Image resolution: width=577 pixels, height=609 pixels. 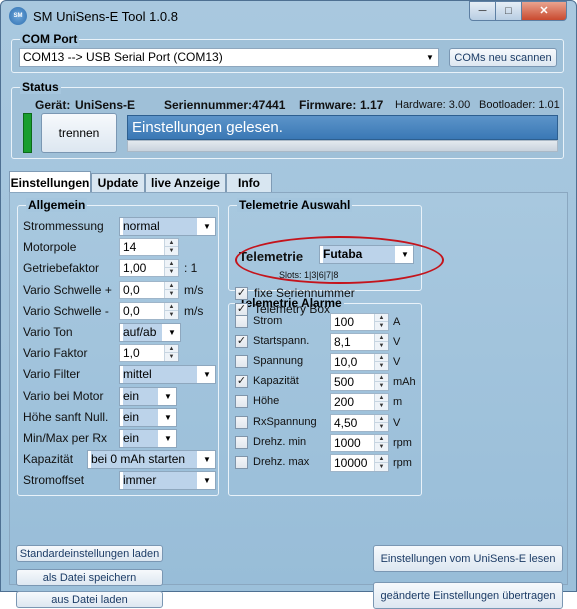 I want to click on alarm-unit: V, so click(x=397, y=342).